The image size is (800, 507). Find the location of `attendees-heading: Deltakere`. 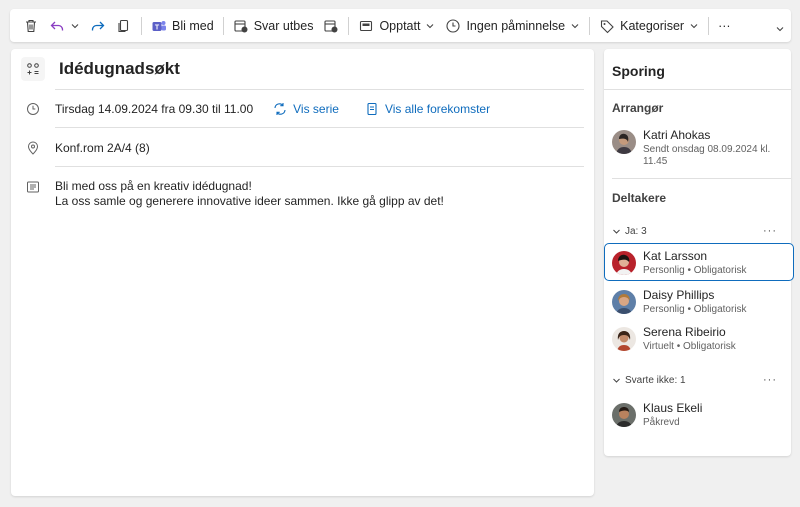

attendees-heading: Deltakere is located at coordinates (639, 198).